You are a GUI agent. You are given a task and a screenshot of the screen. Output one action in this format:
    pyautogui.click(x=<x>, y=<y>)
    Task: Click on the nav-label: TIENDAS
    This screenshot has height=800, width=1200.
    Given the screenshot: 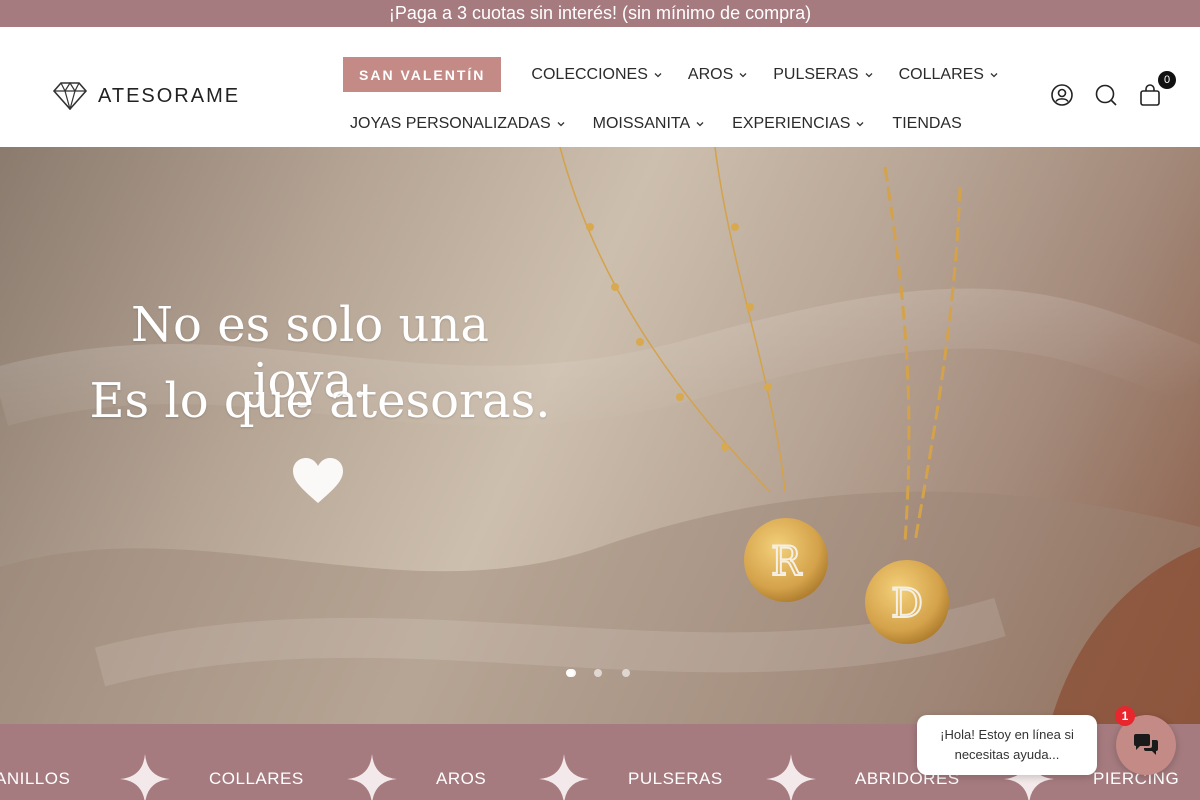 What is the action you would take?
    pyautogui.click(x=927, y=123)
    